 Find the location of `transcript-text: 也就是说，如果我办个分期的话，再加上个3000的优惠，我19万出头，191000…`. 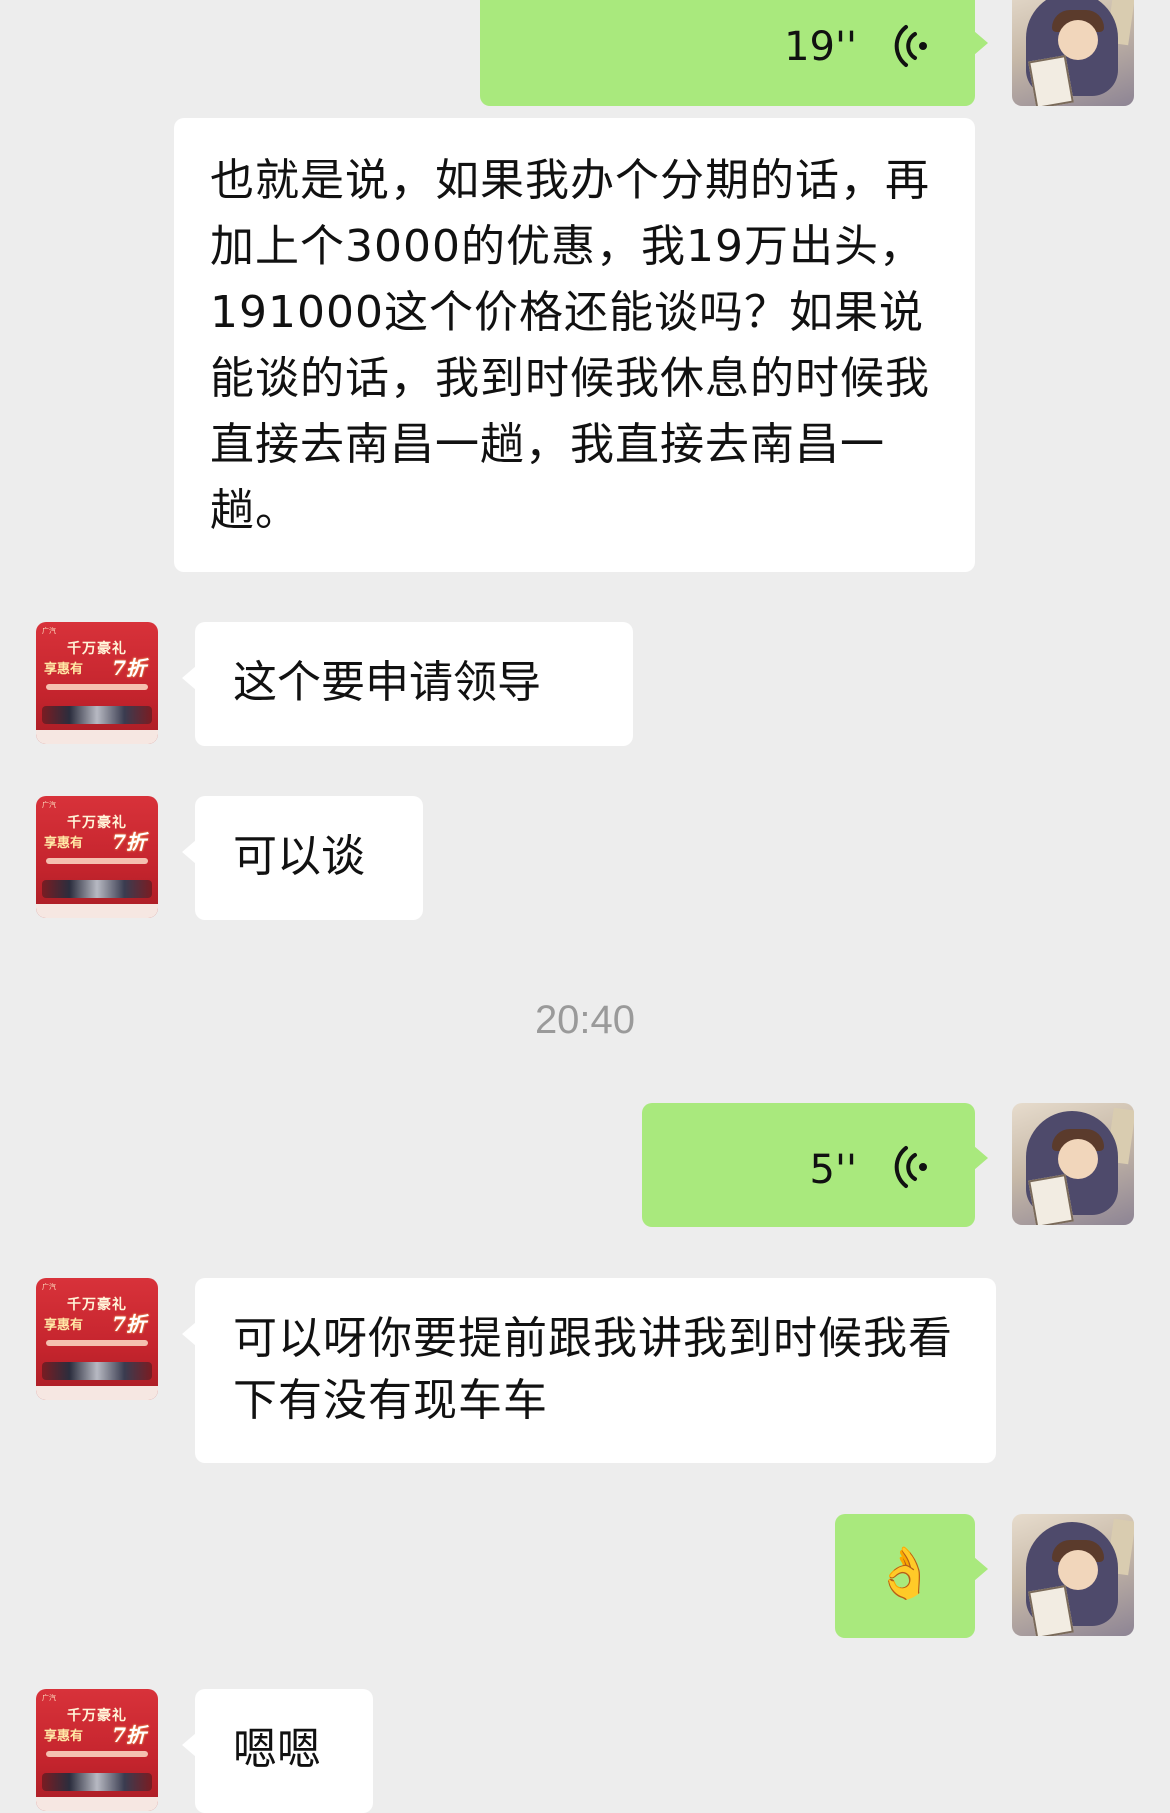

transcript-text: 也就是说，如果我办个分期的话，再加上个3000的优惠，我19万出头，191000… is located at coordinates (570, 345).